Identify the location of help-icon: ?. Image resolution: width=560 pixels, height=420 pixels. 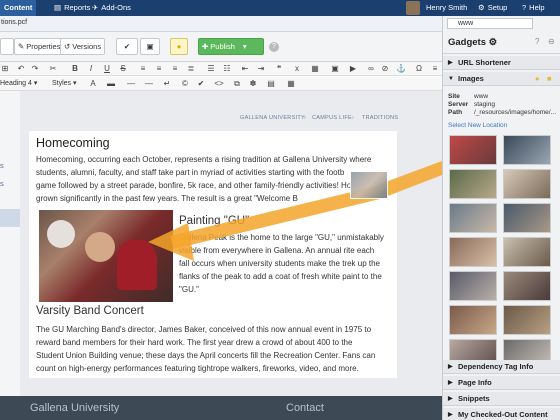
(537, 41).